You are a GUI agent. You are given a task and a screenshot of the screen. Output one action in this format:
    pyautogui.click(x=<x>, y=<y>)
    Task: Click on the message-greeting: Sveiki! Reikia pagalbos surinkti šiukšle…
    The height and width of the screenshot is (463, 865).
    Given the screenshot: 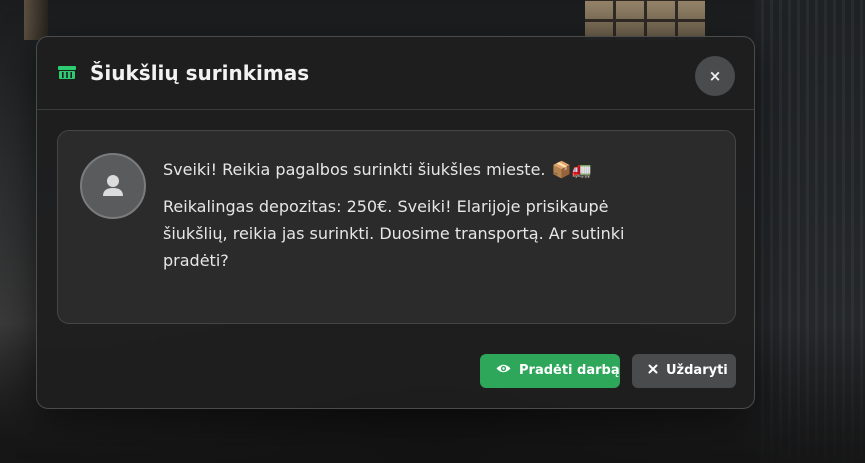 What is the action you would take?
    pyautogui.click(x=443, y=169)
    